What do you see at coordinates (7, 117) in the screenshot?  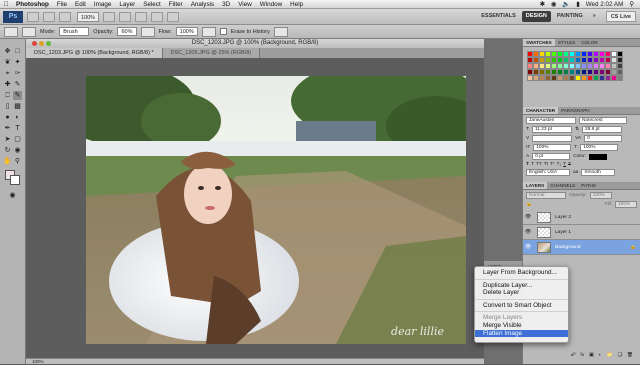 I see `blur-tool-icon: ●` at bounding box center [7, 117].